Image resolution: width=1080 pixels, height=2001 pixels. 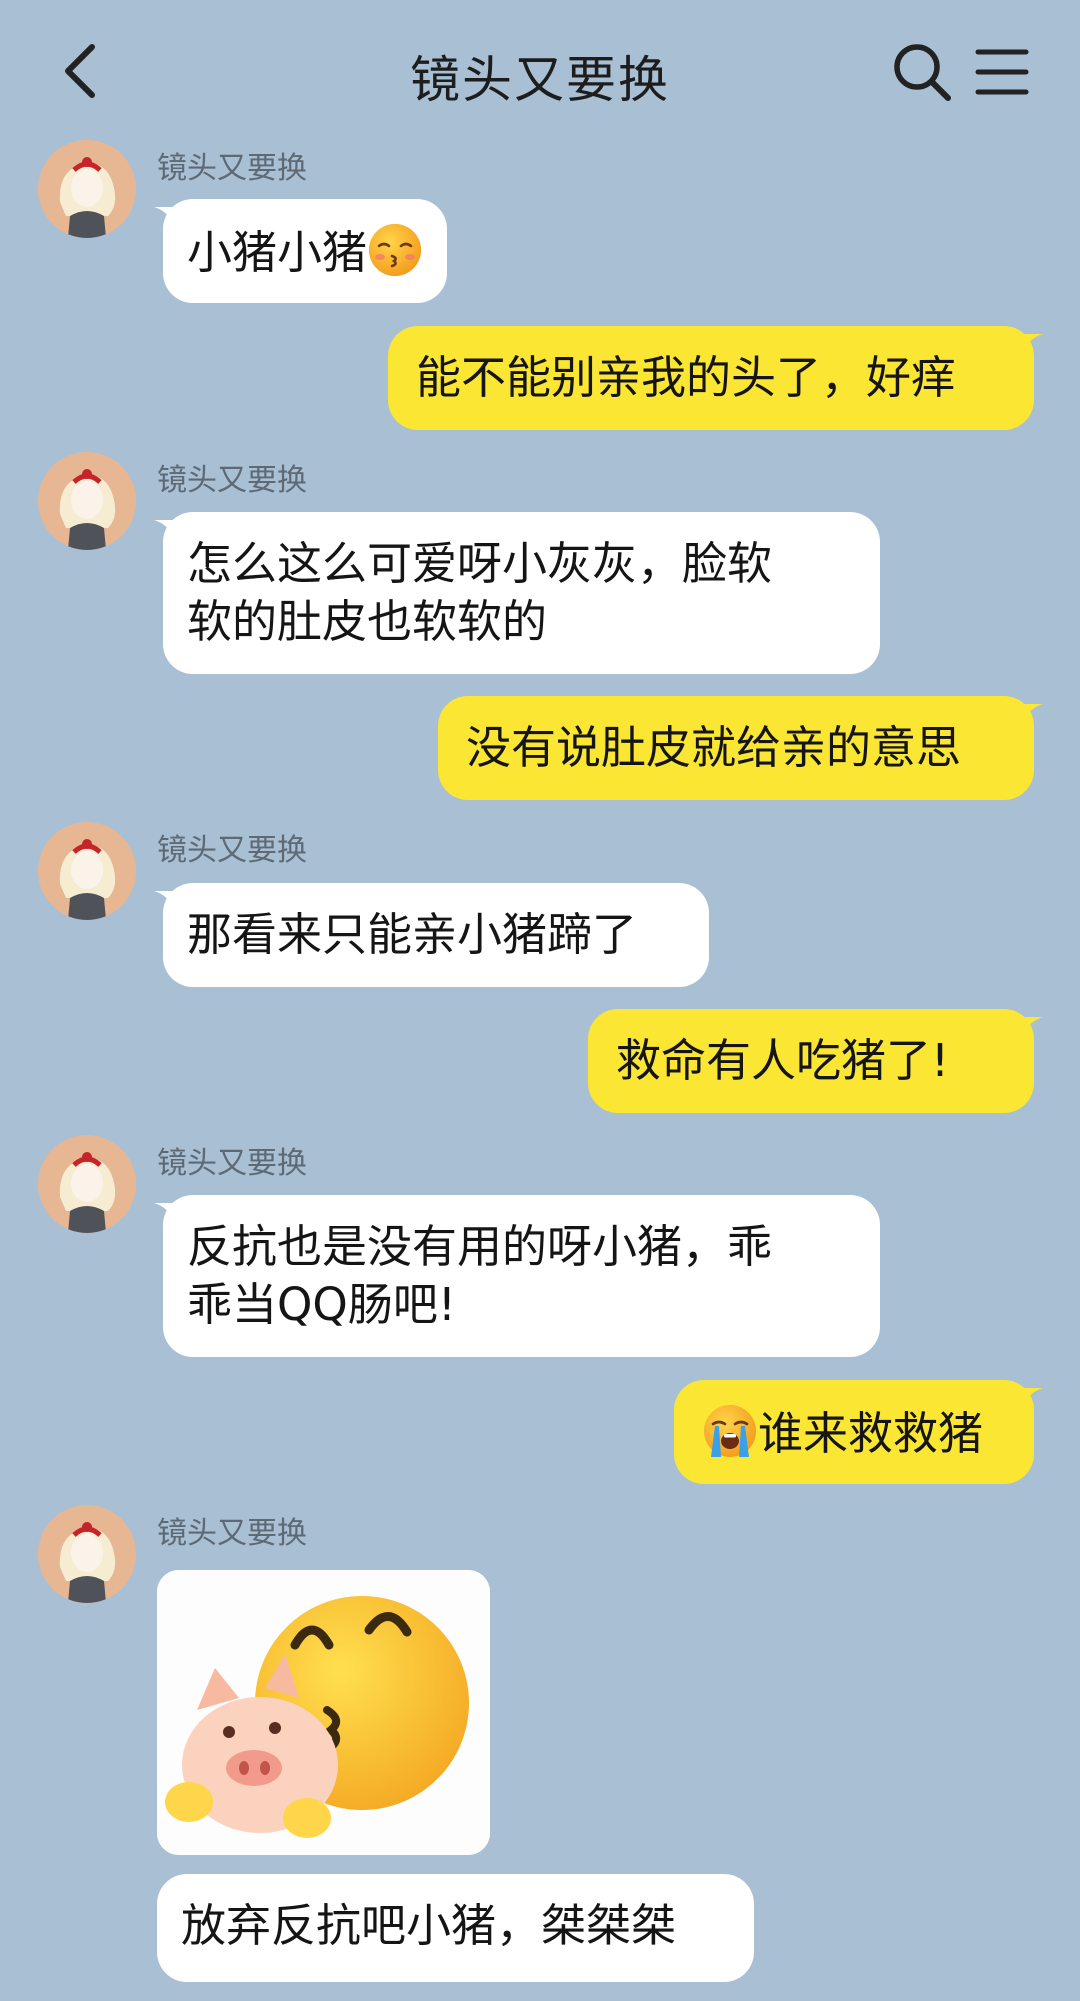 What do you see at coordinates (321, 1304) in the screenshot?
I see `message-text-line: 乖当QQ肠吧!` at bounding box center [321, 1304].